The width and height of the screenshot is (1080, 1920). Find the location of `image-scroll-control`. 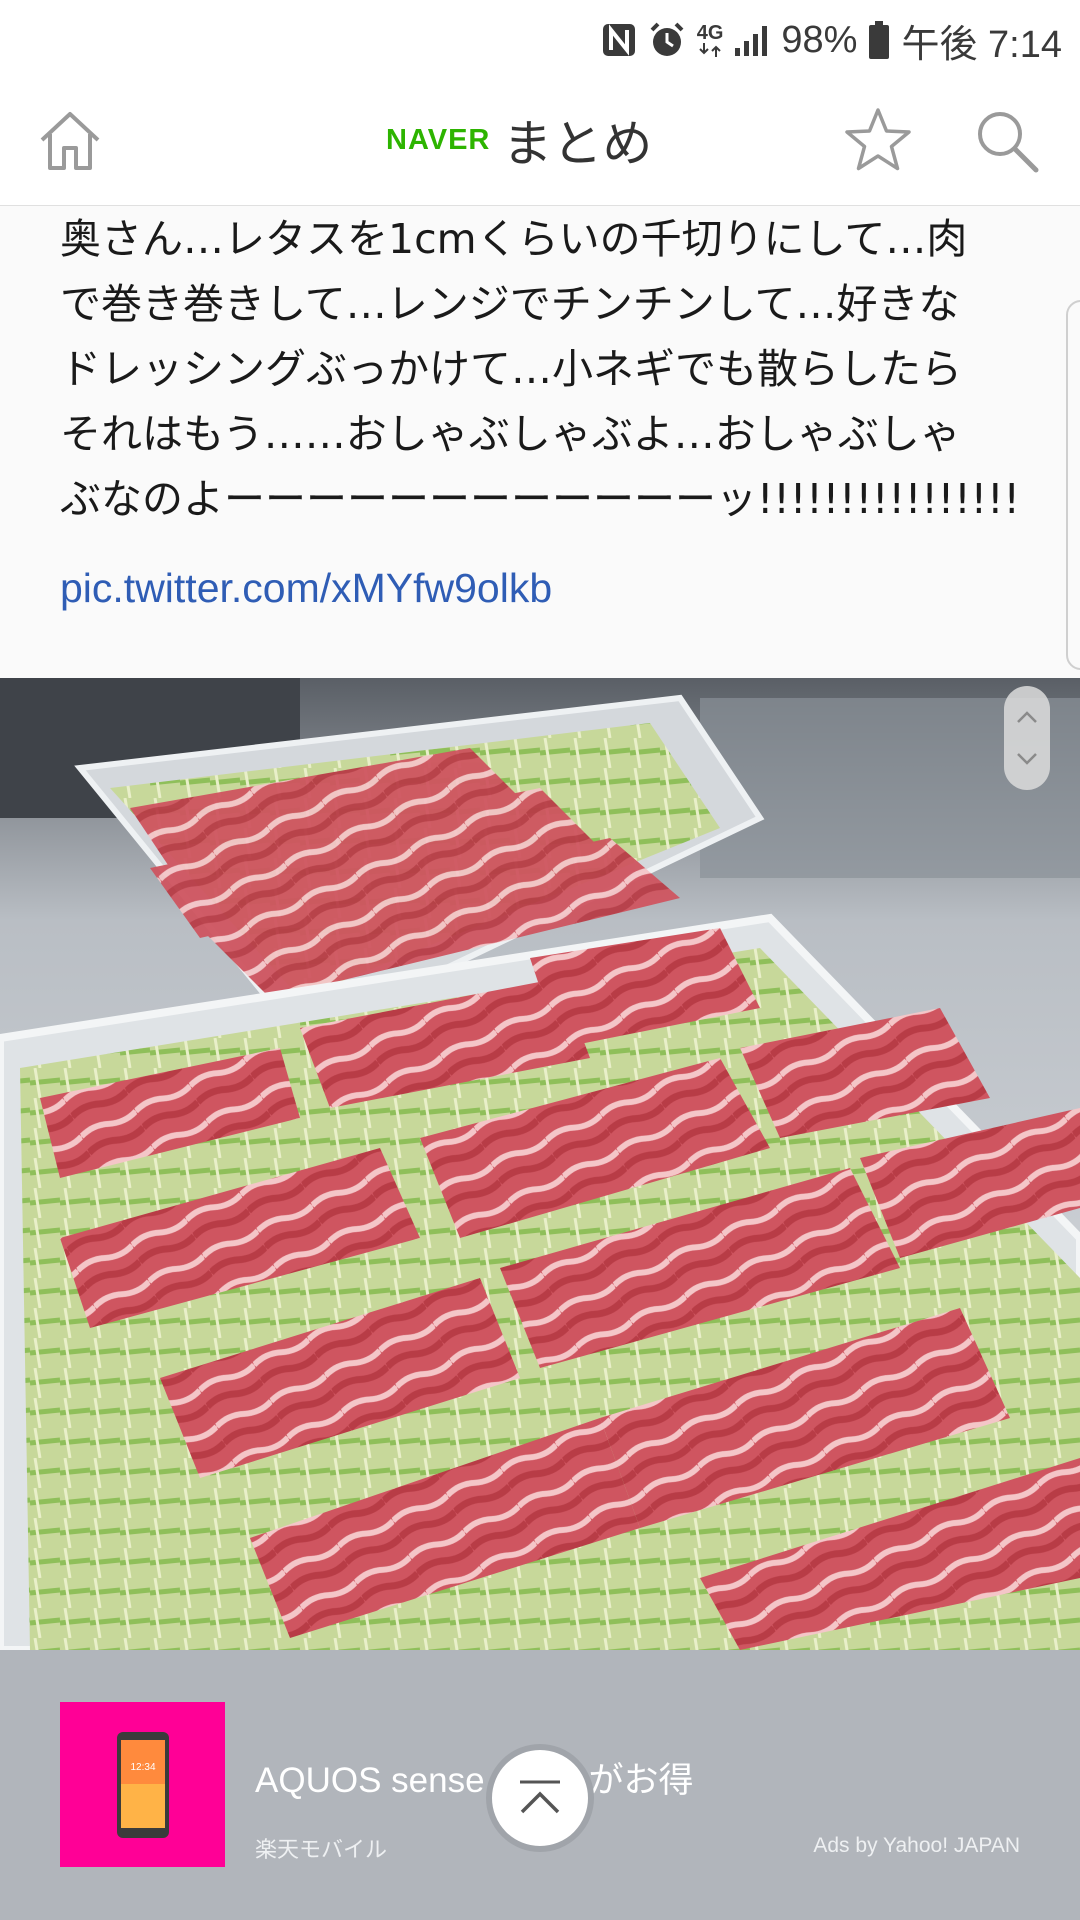

image-scroll-control is located at coordinates (1027, 738).